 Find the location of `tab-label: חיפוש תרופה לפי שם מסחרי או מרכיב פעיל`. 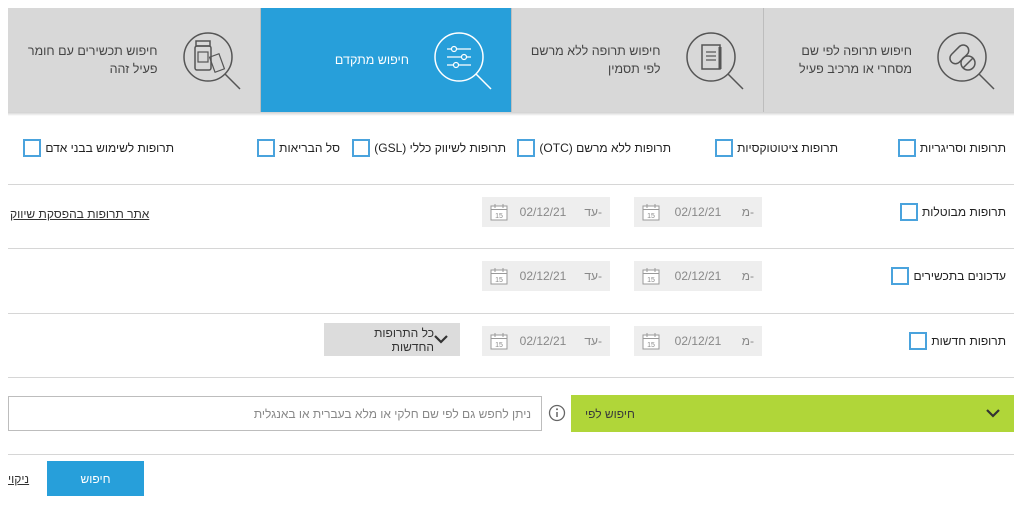

tab-label: חיפוש תרופה לפי שם מסחרי או מרכיב פעיל is located at coordinates (855, 60).